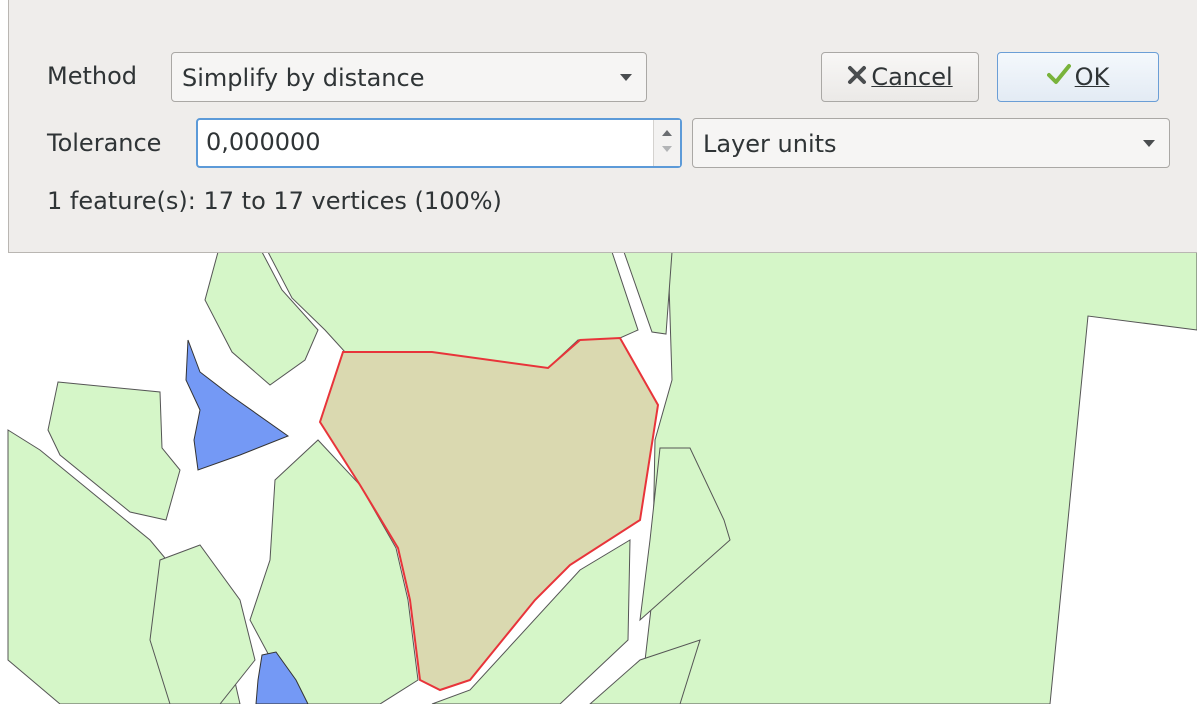 The width and height of the screenshot is (1197, 704). I want to click on units-select: Layer units, so click(931, 143).